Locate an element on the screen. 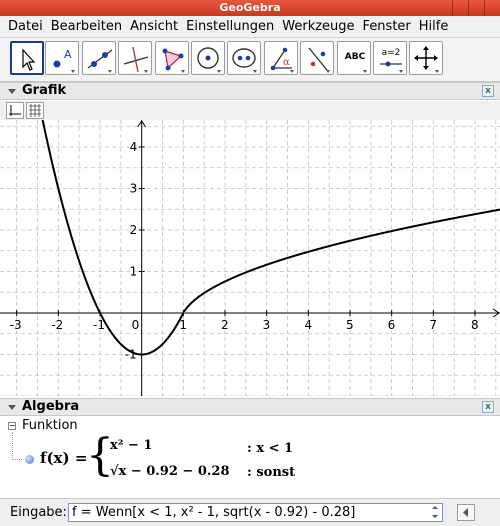  visibility-toggle-icon is located at coordinates (29, 459).